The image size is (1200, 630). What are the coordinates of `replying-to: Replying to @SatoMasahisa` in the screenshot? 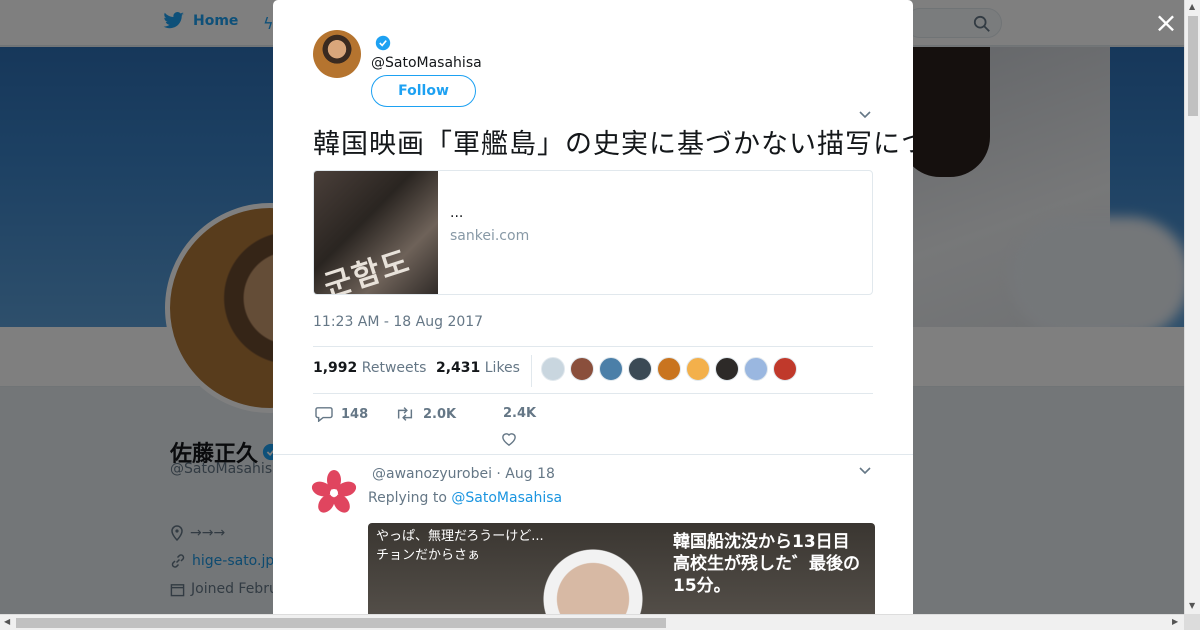 It's located at (465, 498).